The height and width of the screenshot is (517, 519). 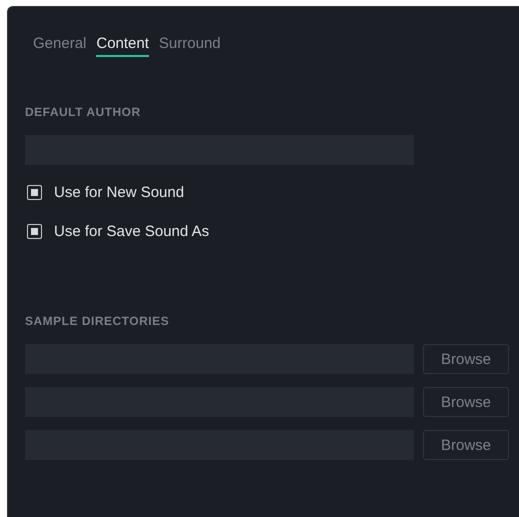 I want to click on checkbox-label: Use for New Sound, so click(x=119, y=192).